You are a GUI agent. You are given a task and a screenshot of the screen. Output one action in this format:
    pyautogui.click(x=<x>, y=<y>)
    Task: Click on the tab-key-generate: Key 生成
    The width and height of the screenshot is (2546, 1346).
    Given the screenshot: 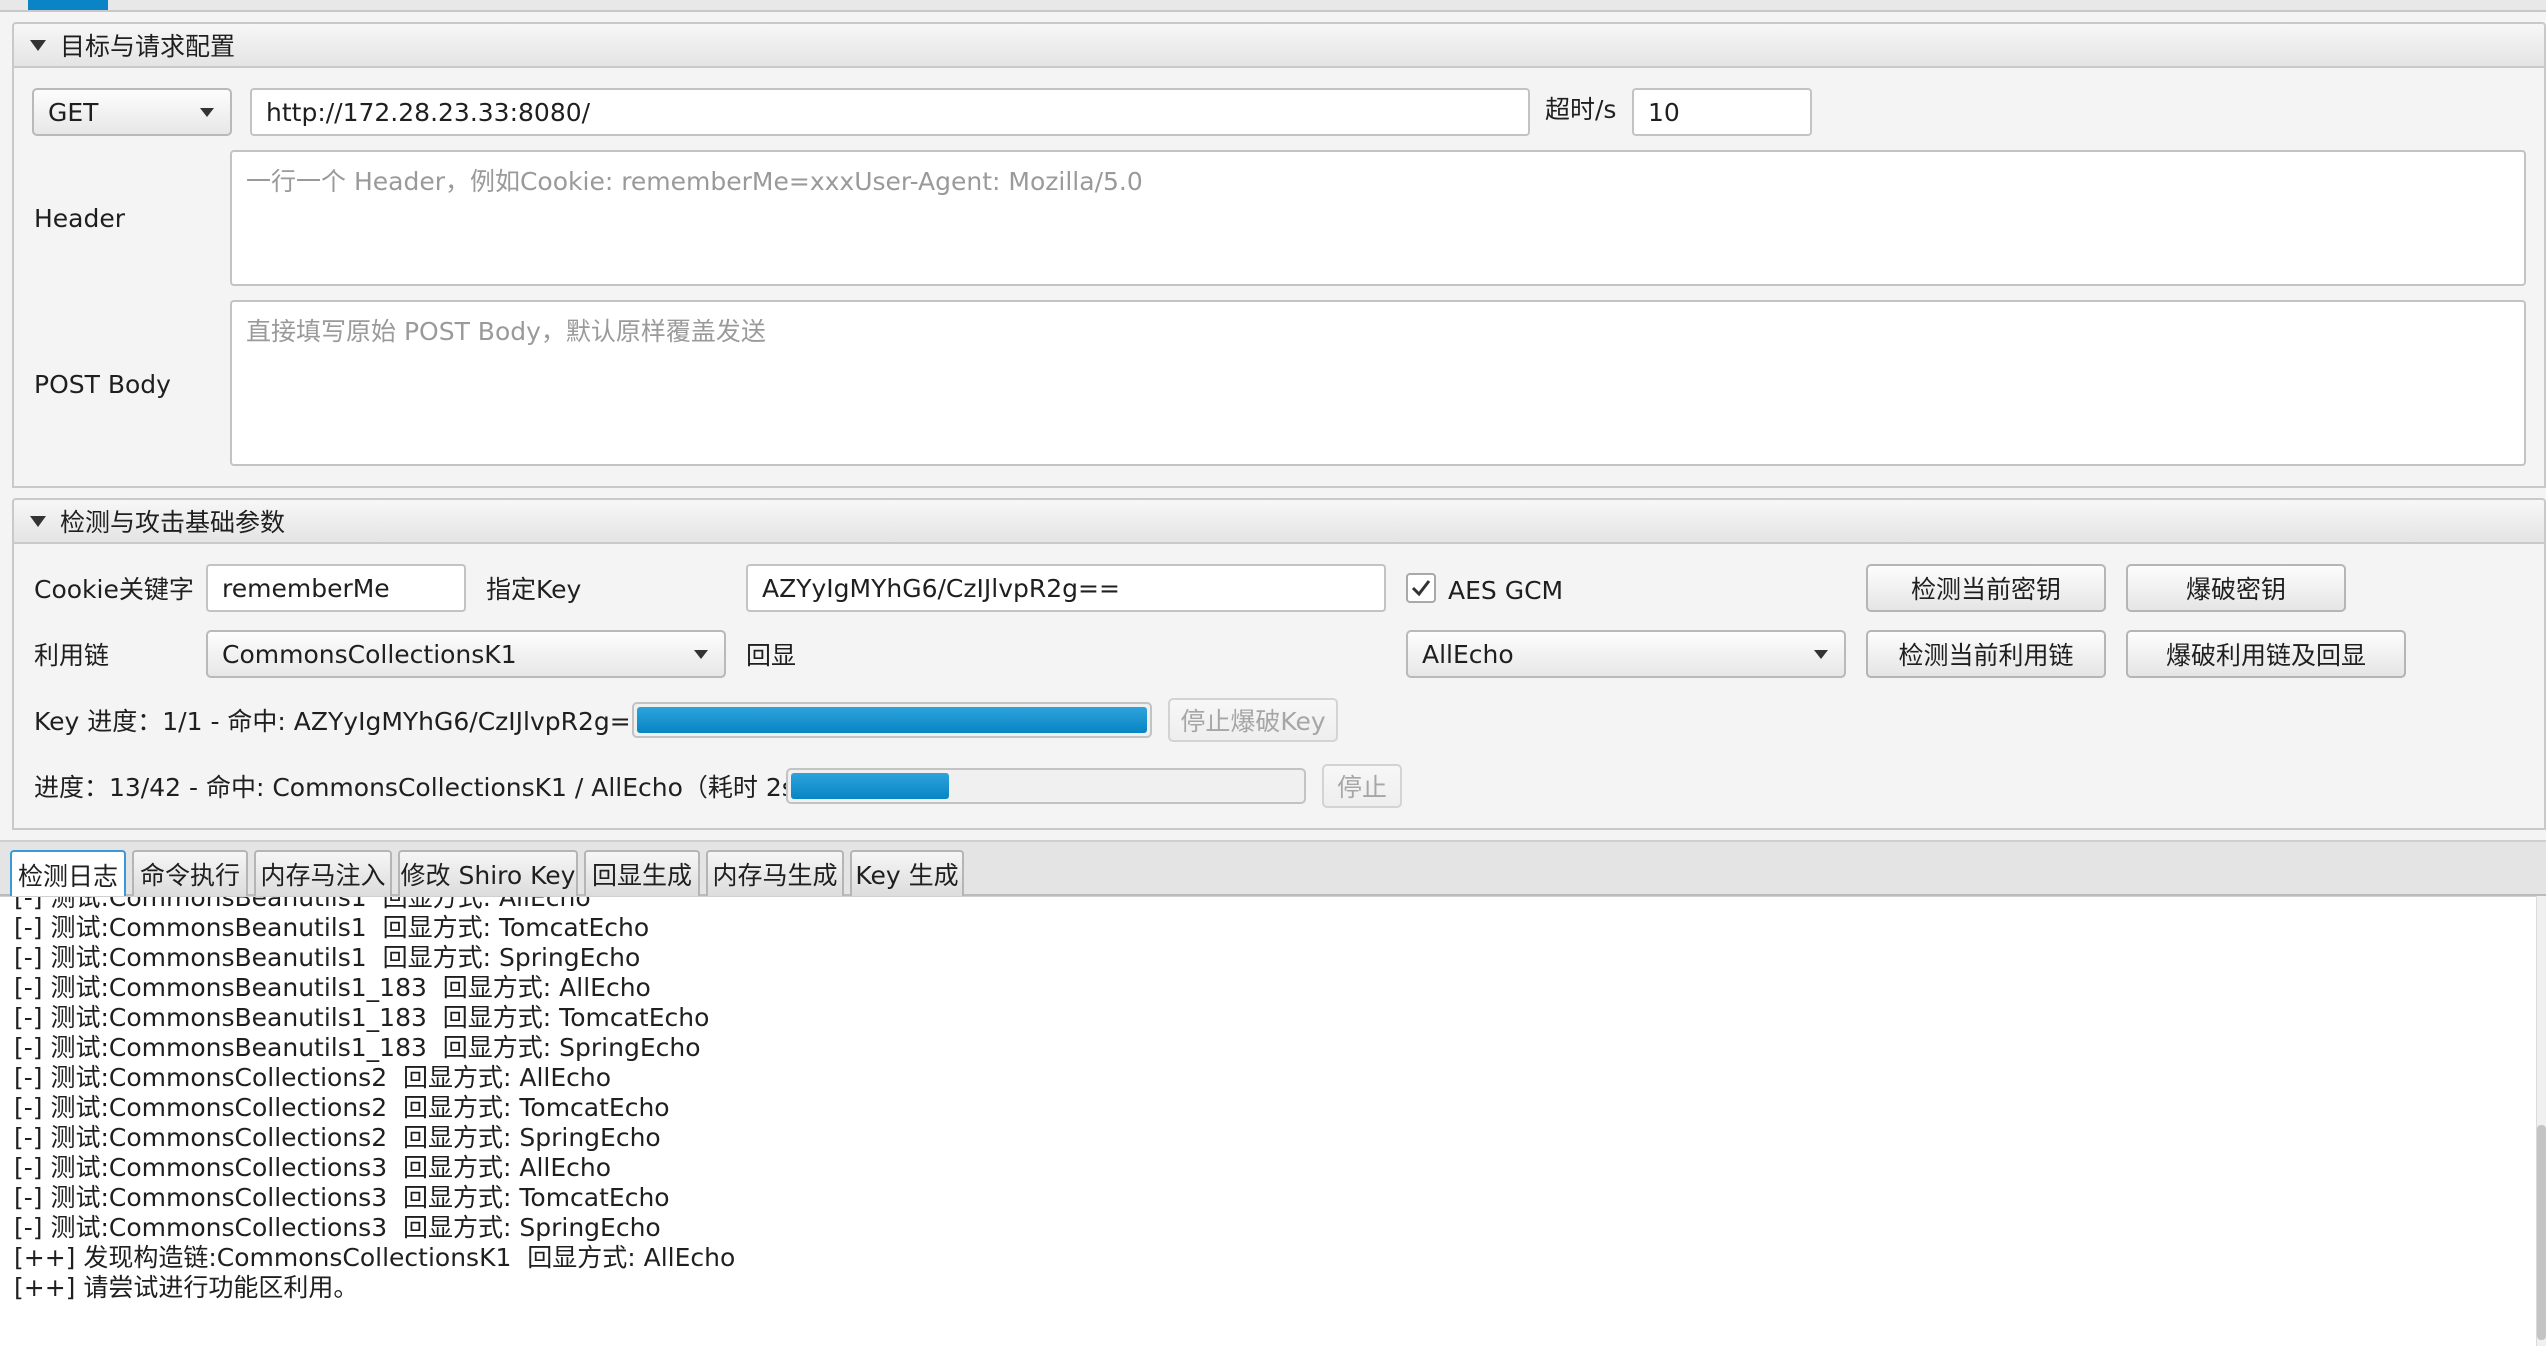 What is the action you would take?
    pyautogui.click(x=907, y=873)
    